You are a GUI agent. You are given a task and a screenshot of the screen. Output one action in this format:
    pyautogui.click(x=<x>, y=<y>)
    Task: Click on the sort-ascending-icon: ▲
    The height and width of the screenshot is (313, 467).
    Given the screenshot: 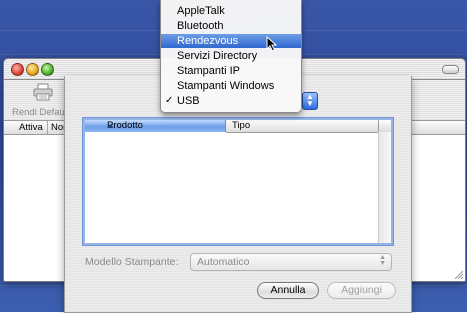 What is the action you would take?
    pyautogui.click(x=111, y=125)
    